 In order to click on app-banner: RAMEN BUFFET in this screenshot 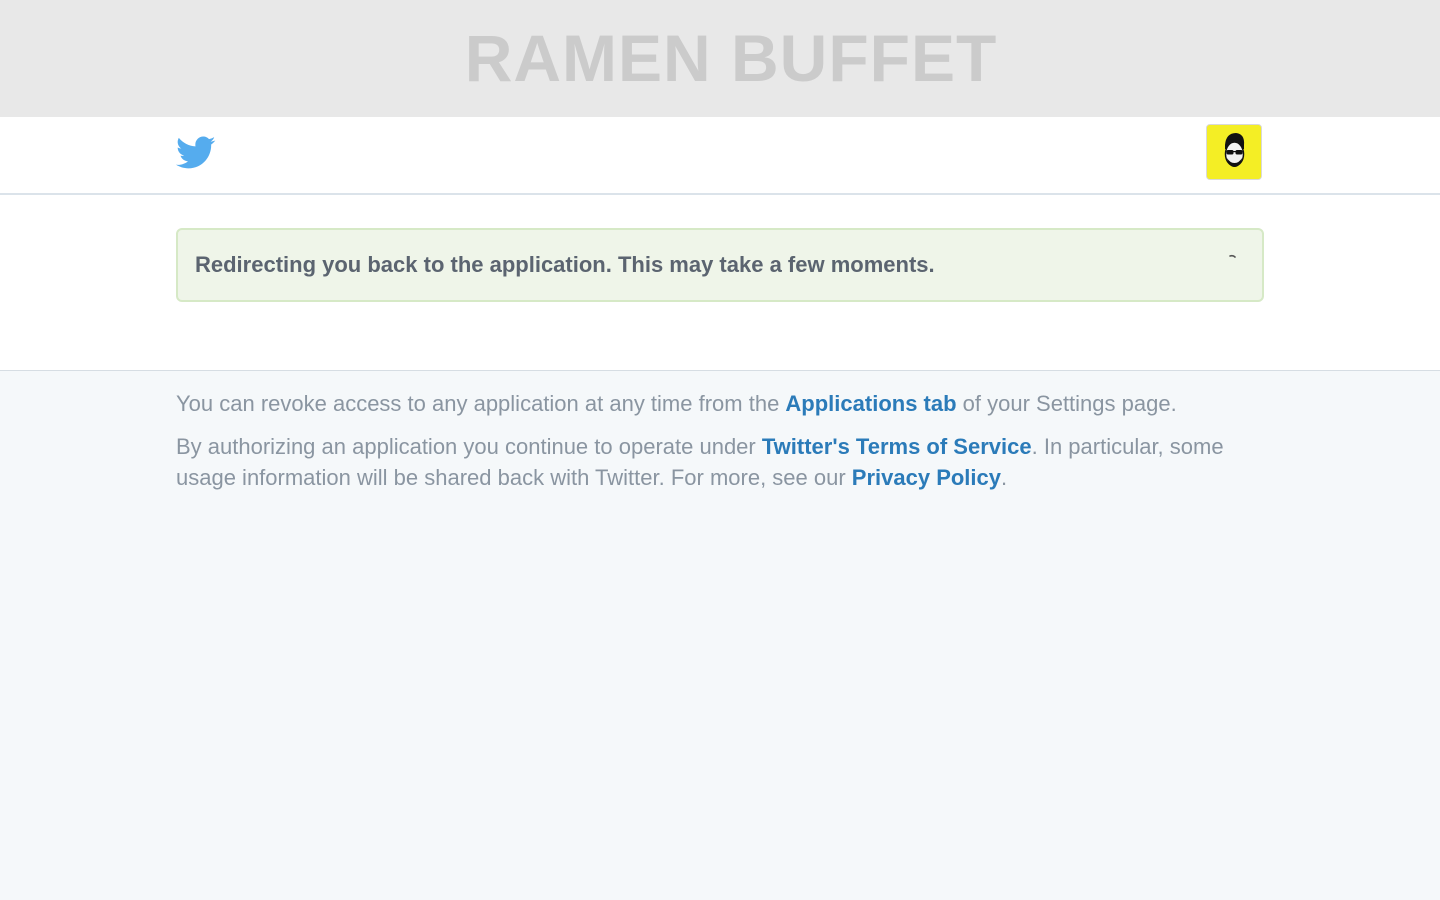, I will do `click(720, 58)`.